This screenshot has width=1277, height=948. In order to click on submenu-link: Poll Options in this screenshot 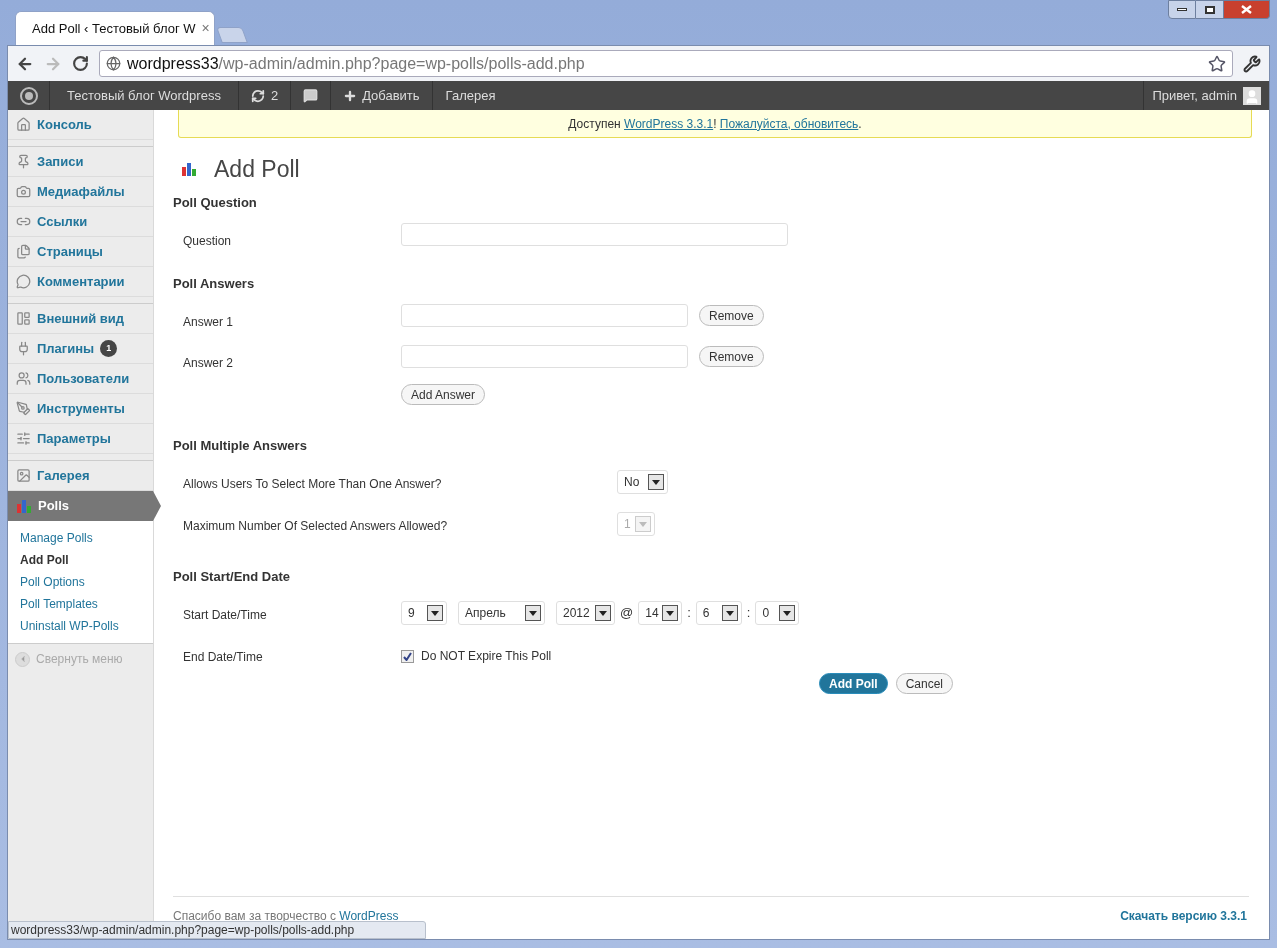, I will do `click(80, 582)`.